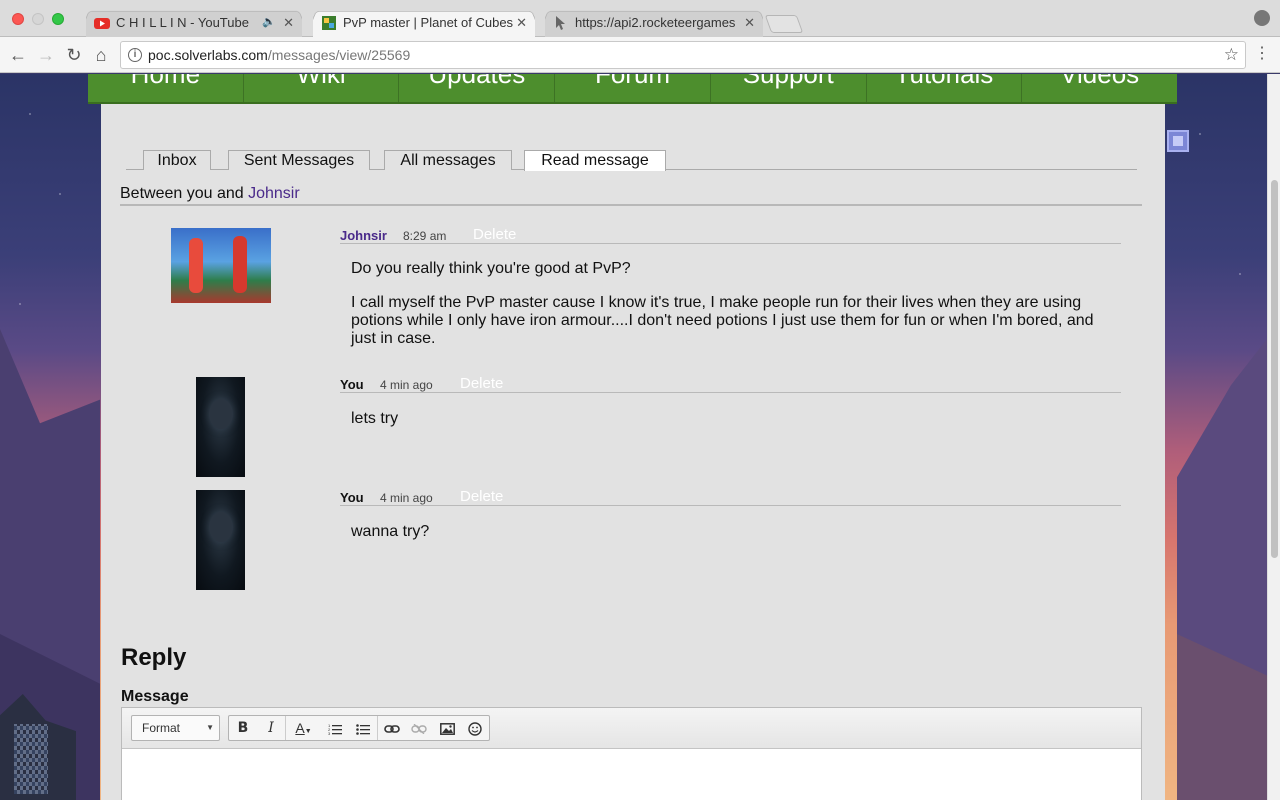 This screenshot has width=1280, height=800. Describe the element at coordinates (560, 23) in the screenshot. I see `cursor-icon` at that location.